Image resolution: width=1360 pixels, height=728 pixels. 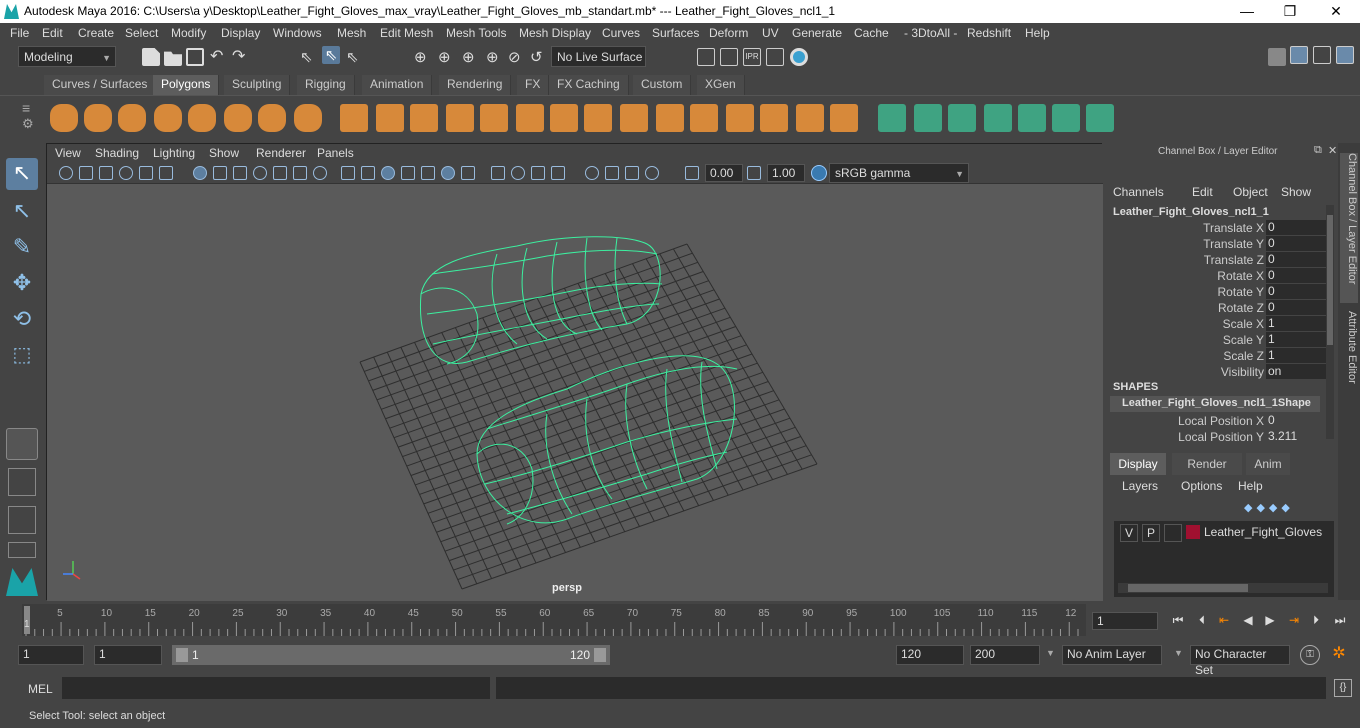 What do you see at coordinates (297, 33) in the screenshot?
I see `menu-windows: Windows` at bounding box center [297, 33].